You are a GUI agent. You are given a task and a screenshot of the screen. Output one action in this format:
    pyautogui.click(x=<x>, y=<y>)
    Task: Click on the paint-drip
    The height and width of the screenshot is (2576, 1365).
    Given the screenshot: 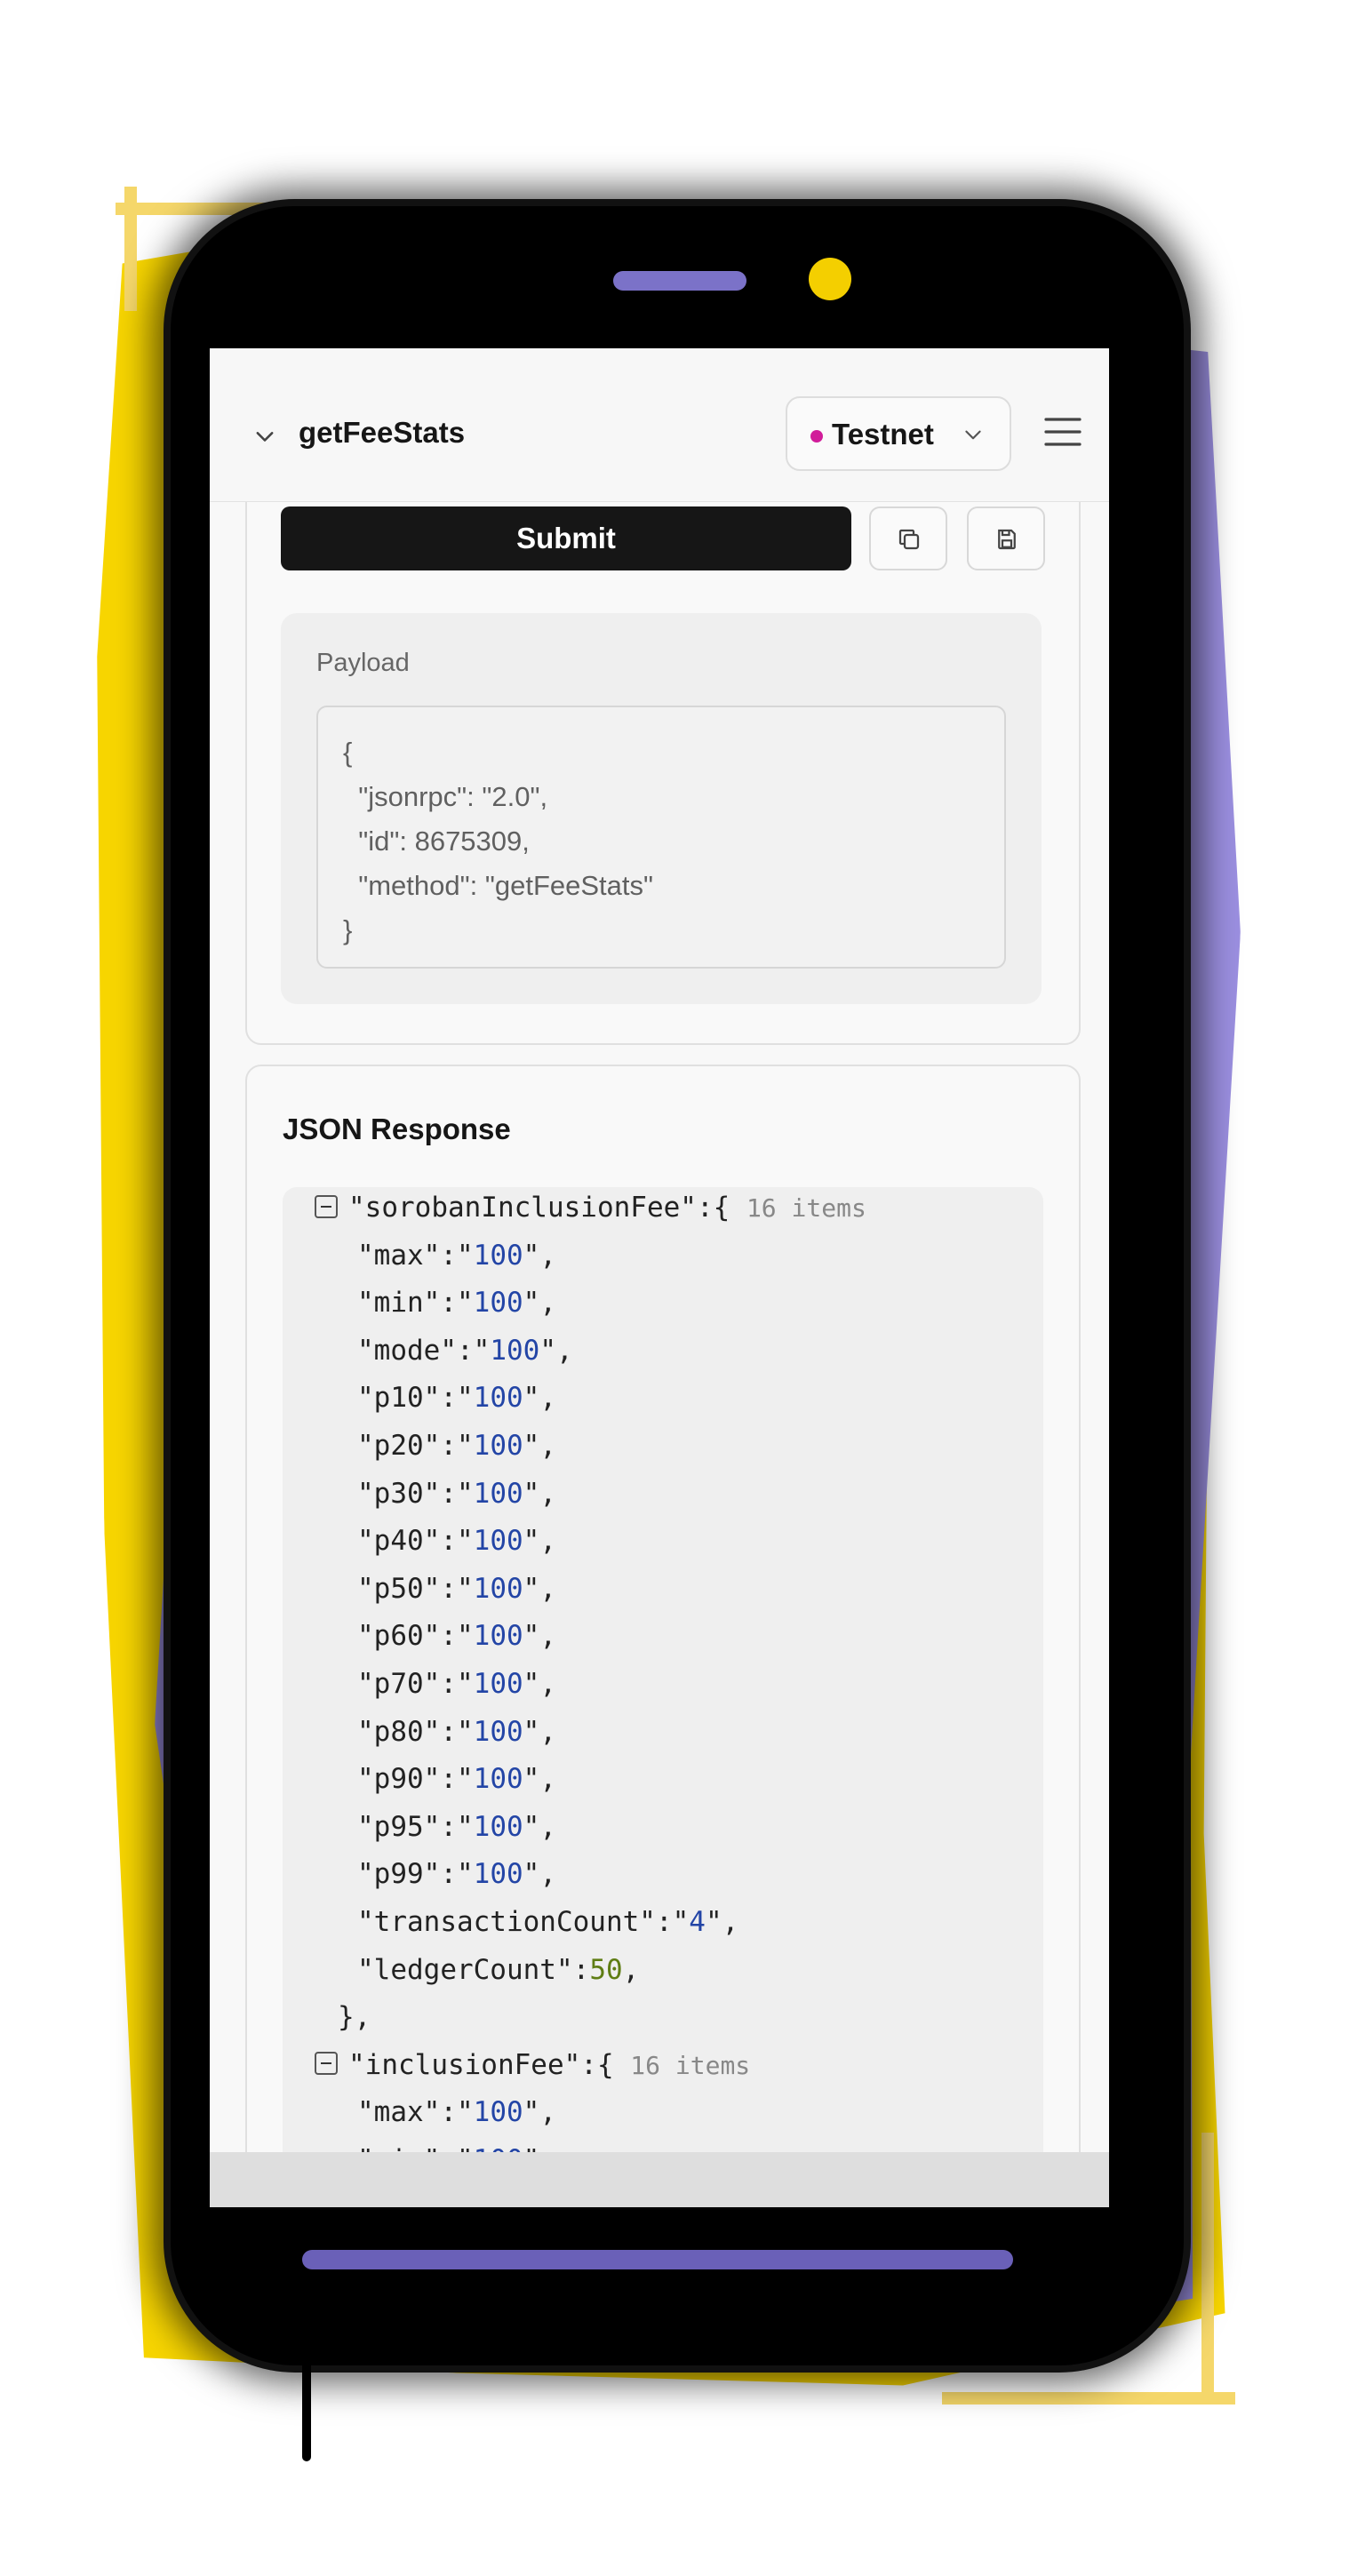 What is the action you would take?
    pyautogui.click(x=306, y=2386)
    